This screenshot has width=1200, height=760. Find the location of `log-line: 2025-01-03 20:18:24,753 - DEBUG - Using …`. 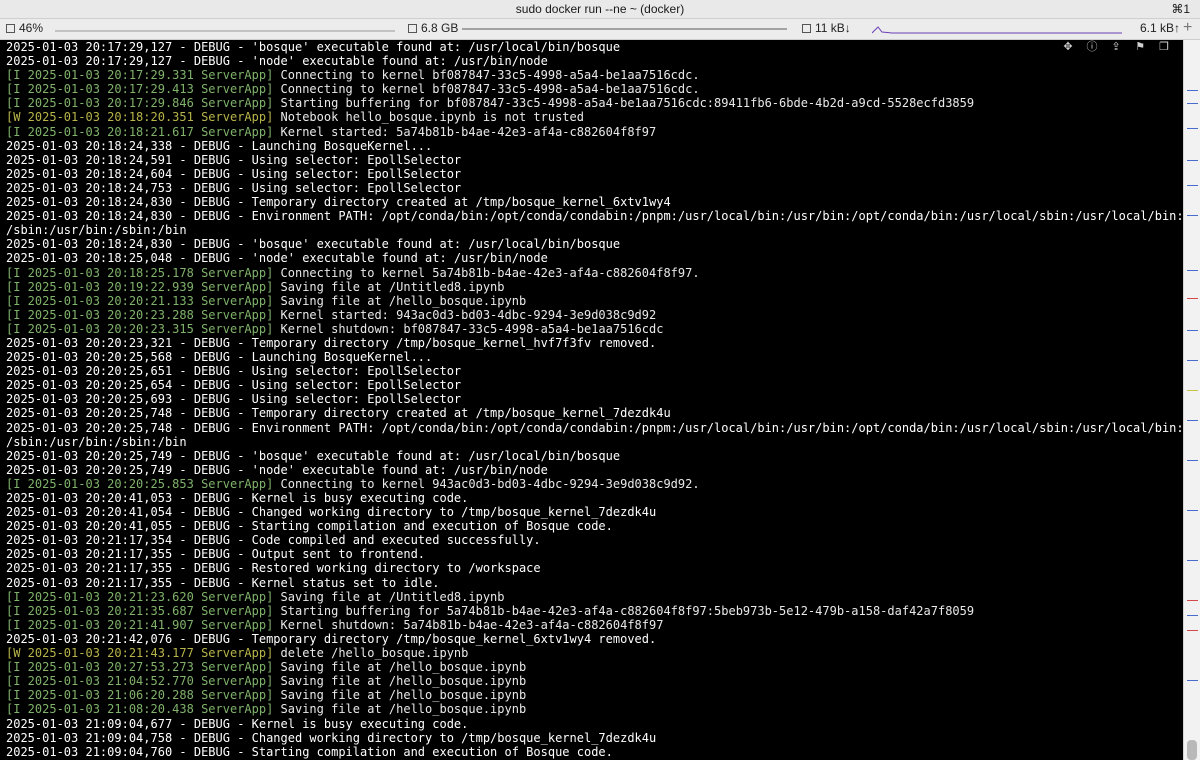

log-line: 2025-01-03 20:18:24,753 - DEBUG - Using … is located at coordinates (234, 187).